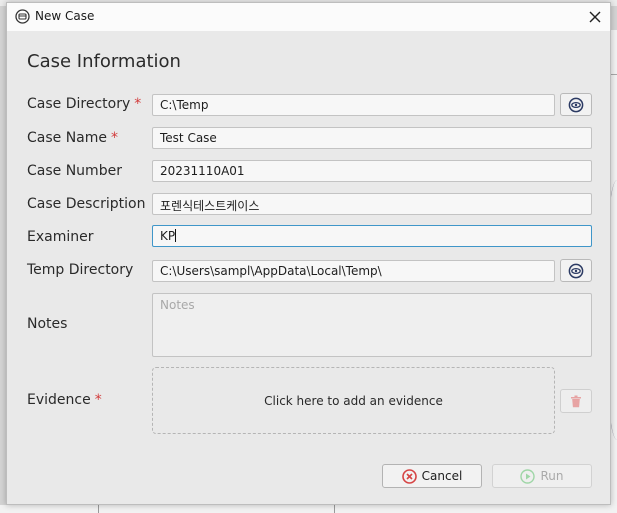 The image size is (617, 513). What do you see at coordinates (80, 270) in the screenshot?
I see `temp-directory-label: Temp Directory` at bounding box center [80, 270].